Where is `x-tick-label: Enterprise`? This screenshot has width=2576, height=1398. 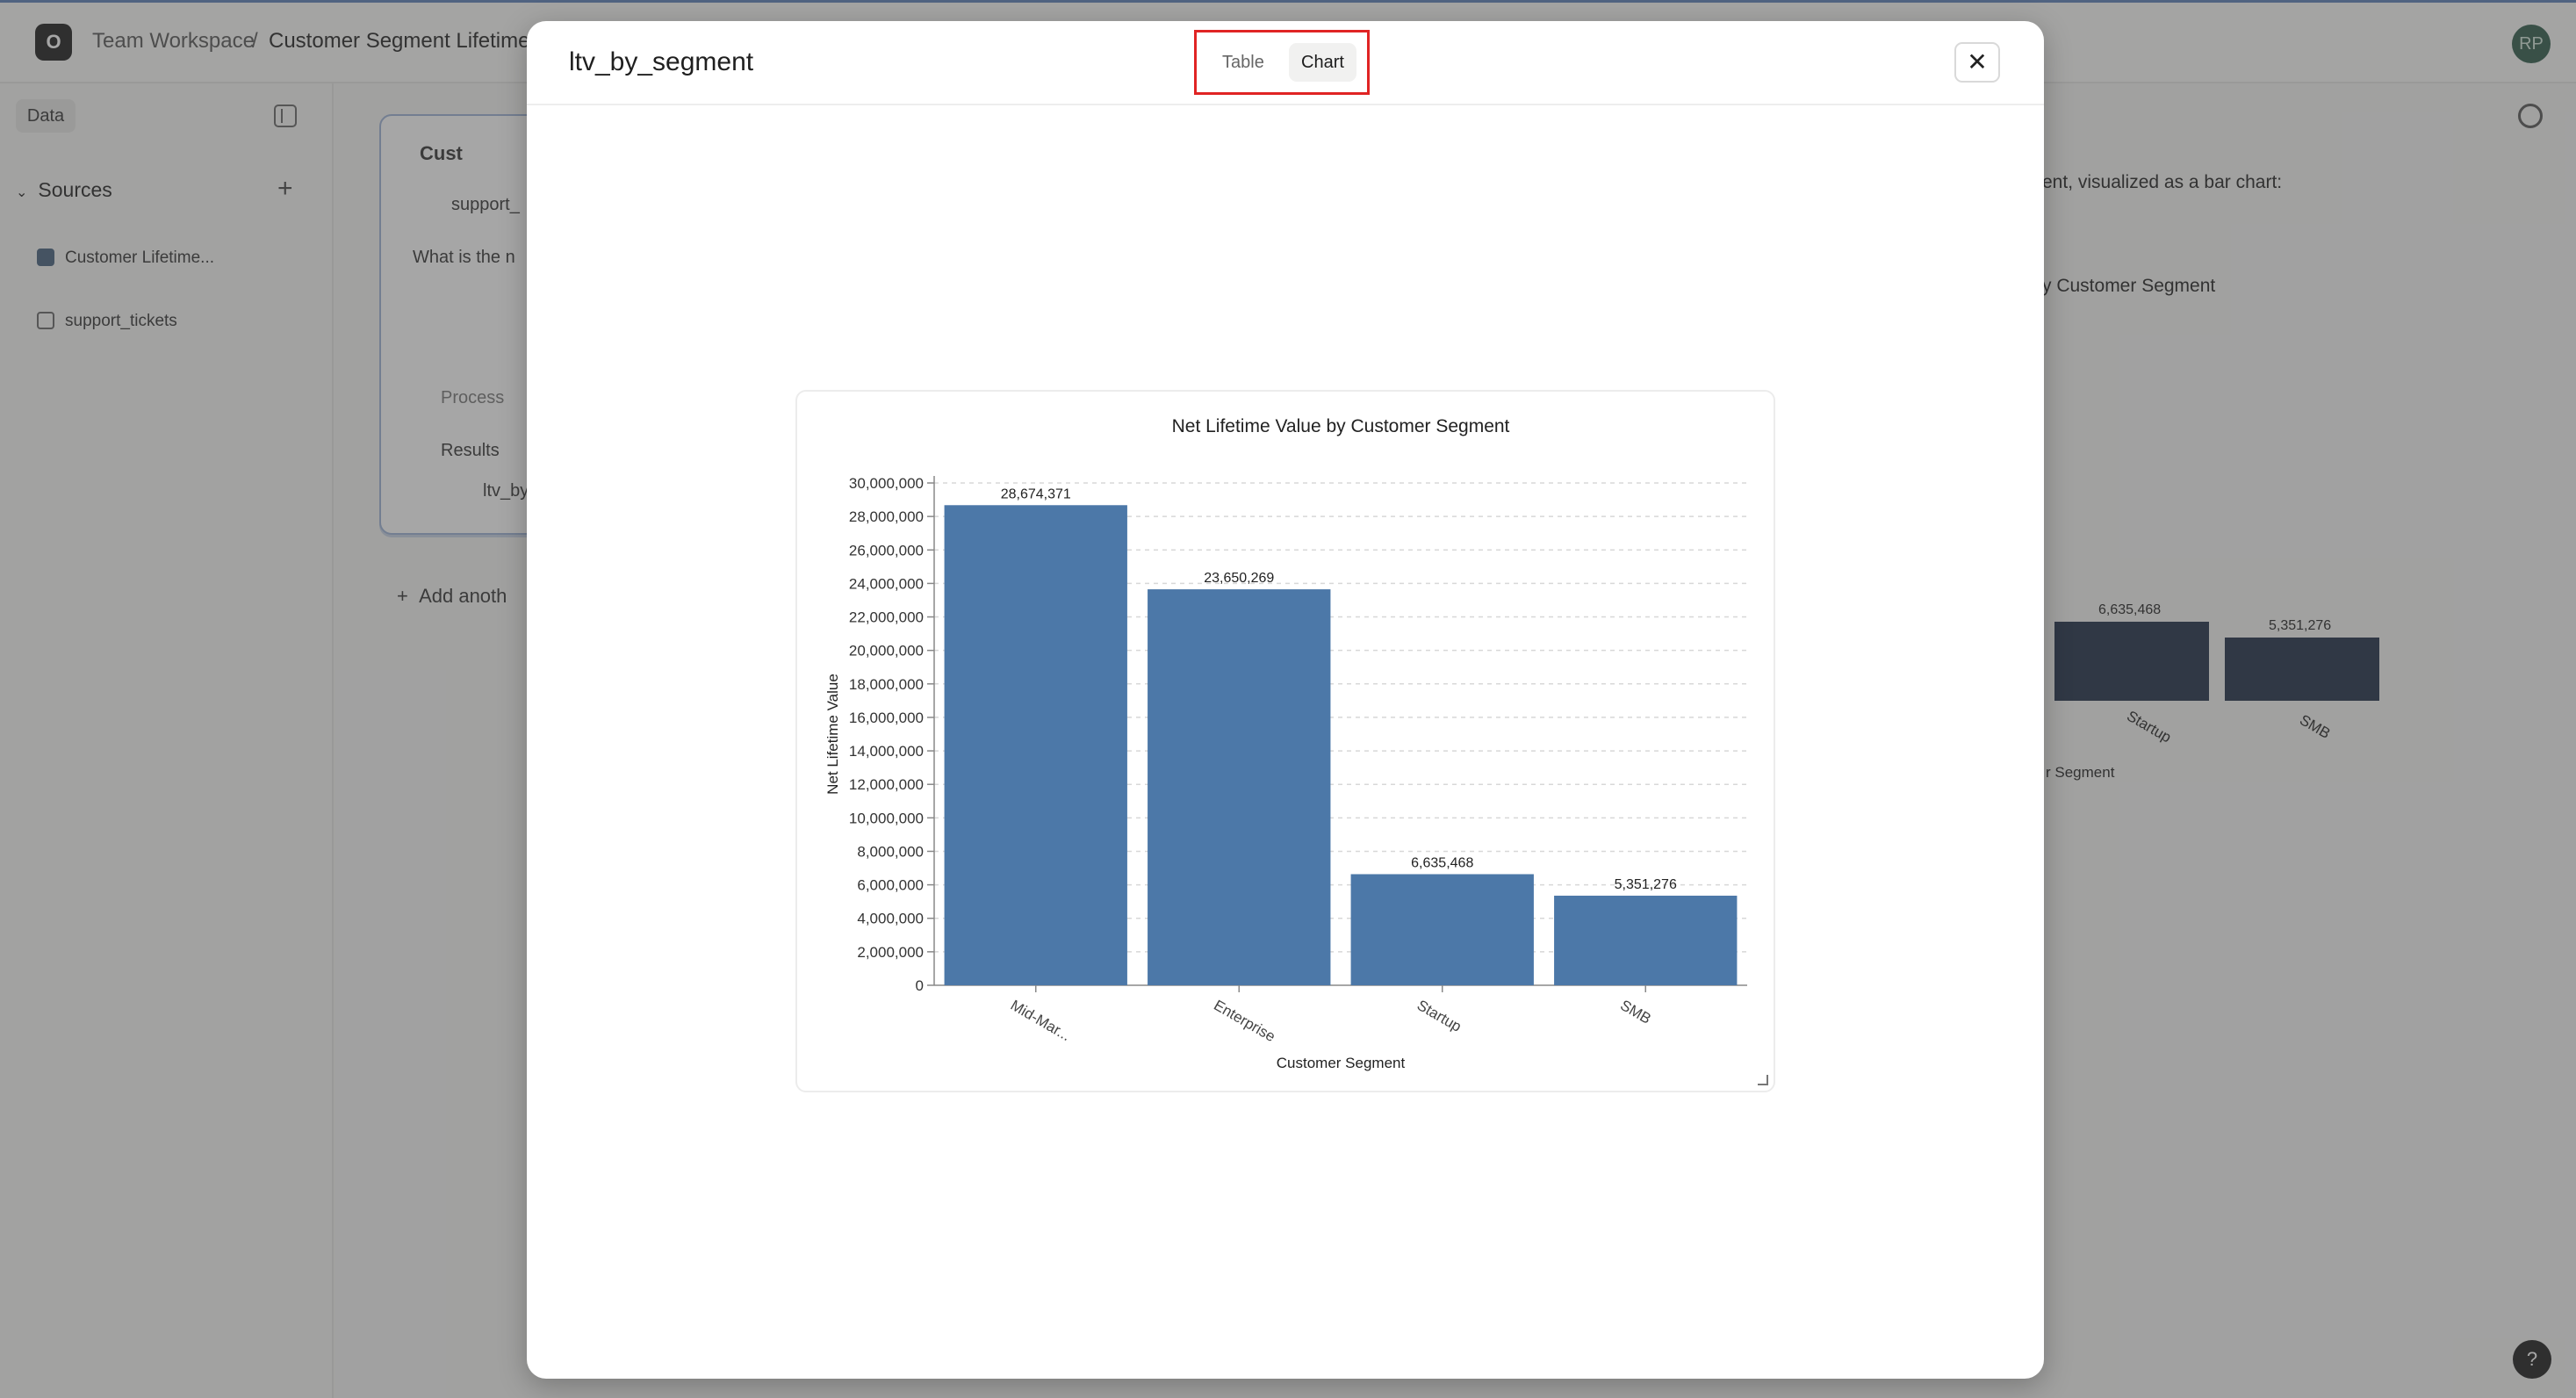
x-tick-label: Enterprise is located at coordinates (1244, 1021).